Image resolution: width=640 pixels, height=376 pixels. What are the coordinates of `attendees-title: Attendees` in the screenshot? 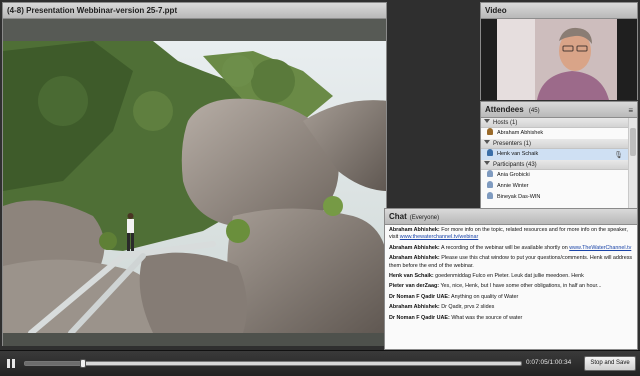 It's located at (504, 109).